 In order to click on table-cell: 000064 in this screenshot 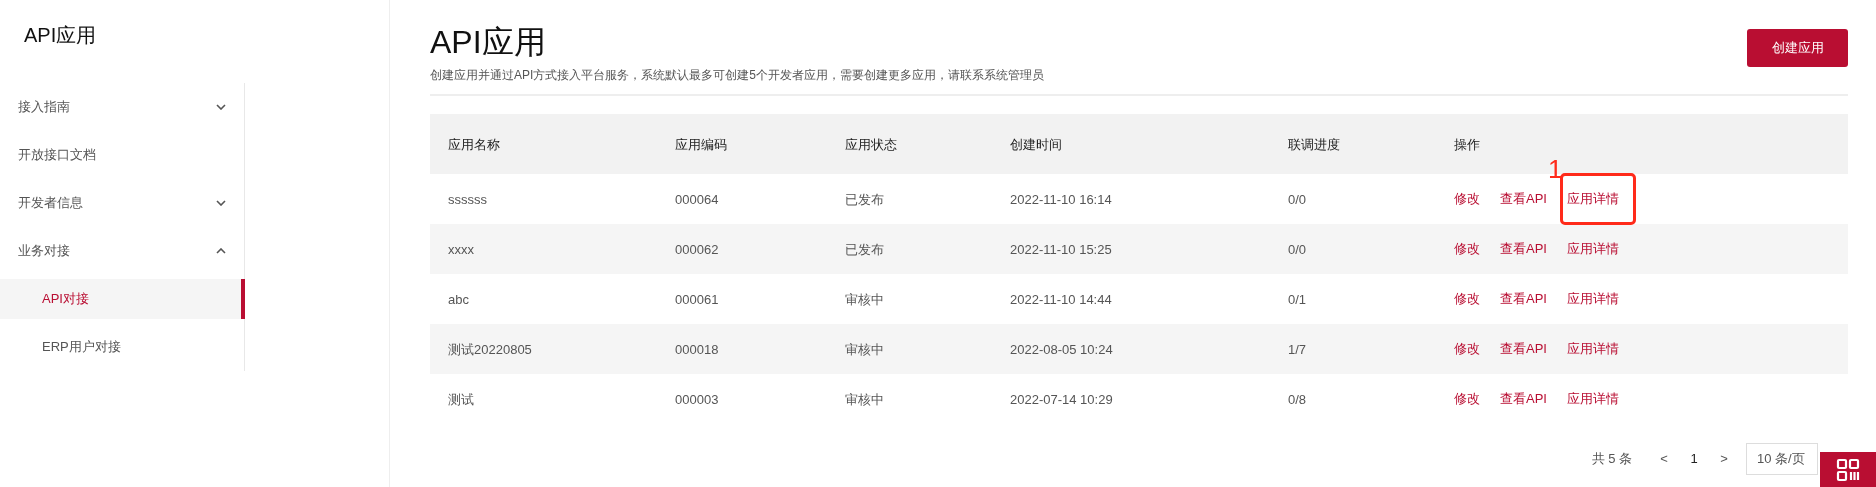, I will do `click(697, 199)`.